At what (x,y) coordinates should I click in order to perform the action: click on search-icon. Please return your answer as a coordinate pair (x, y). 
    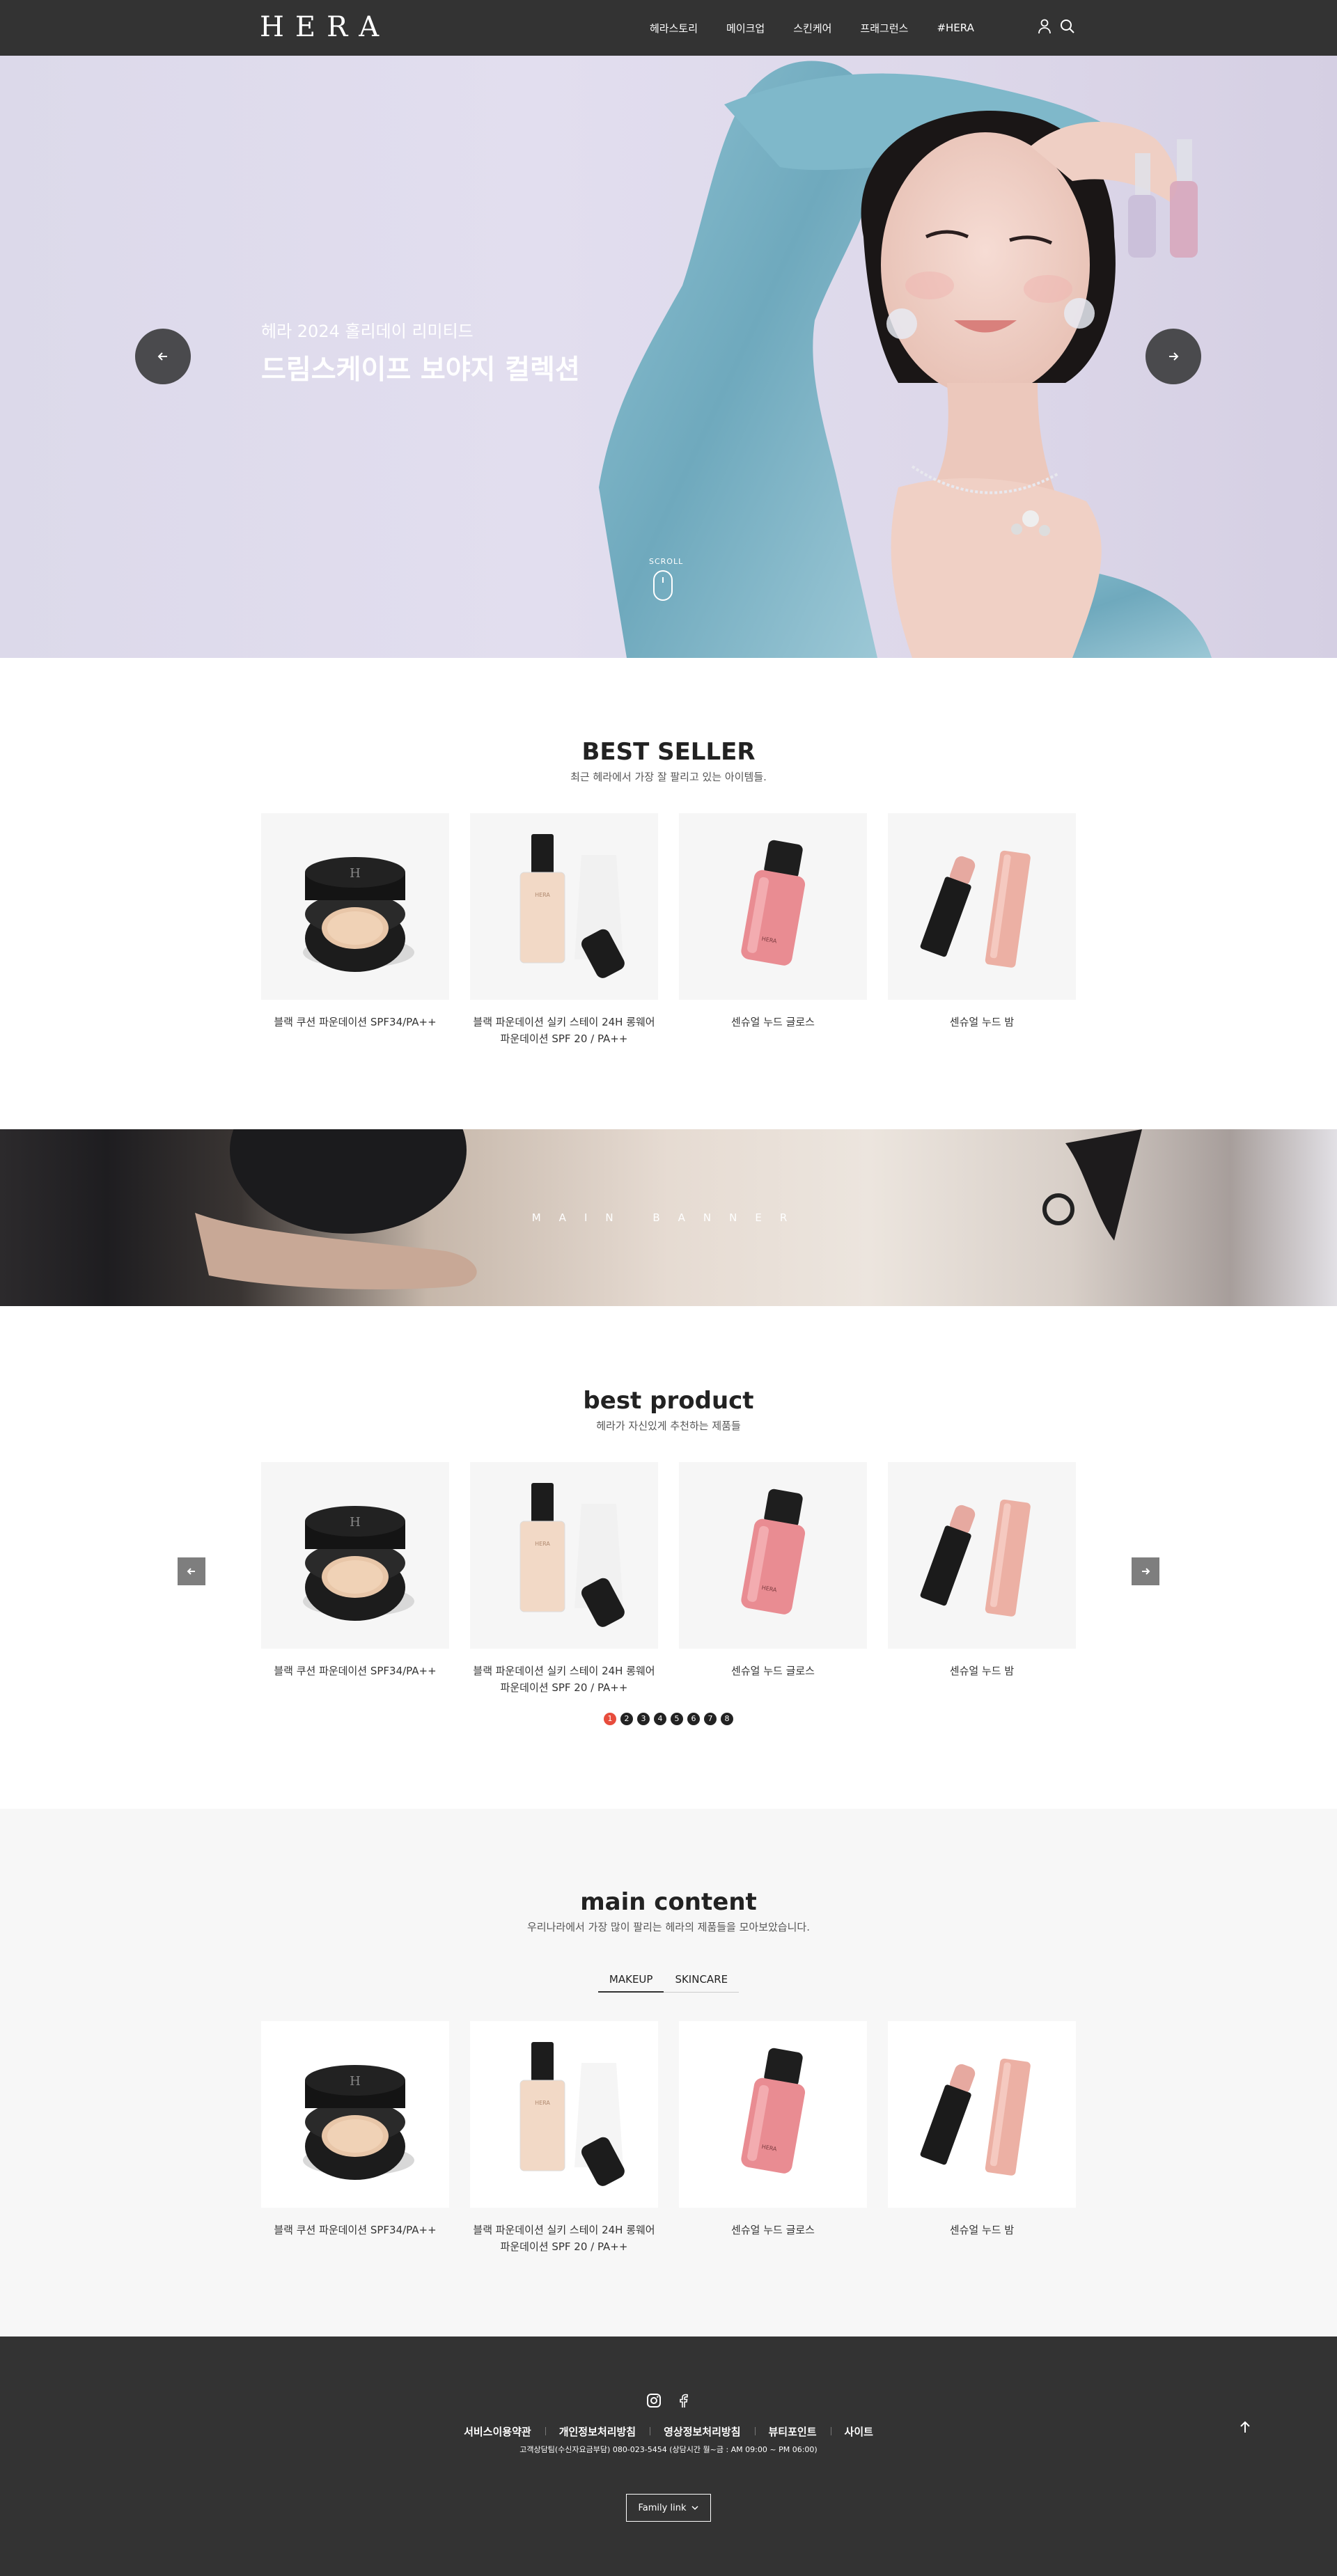
    Looking at the image, I should click on (1067, 26).